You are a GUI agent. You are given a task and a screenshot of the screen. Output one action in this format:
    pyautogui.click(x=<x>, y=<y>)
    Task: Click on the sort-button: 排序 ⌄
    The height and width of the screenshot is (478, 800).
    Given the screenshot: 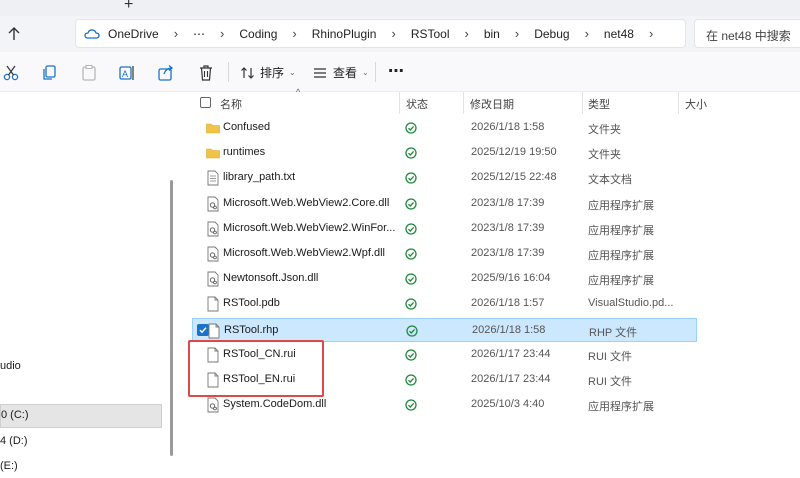 What is the action you would take?
    pyautogui.click(x=268, y=72)
    